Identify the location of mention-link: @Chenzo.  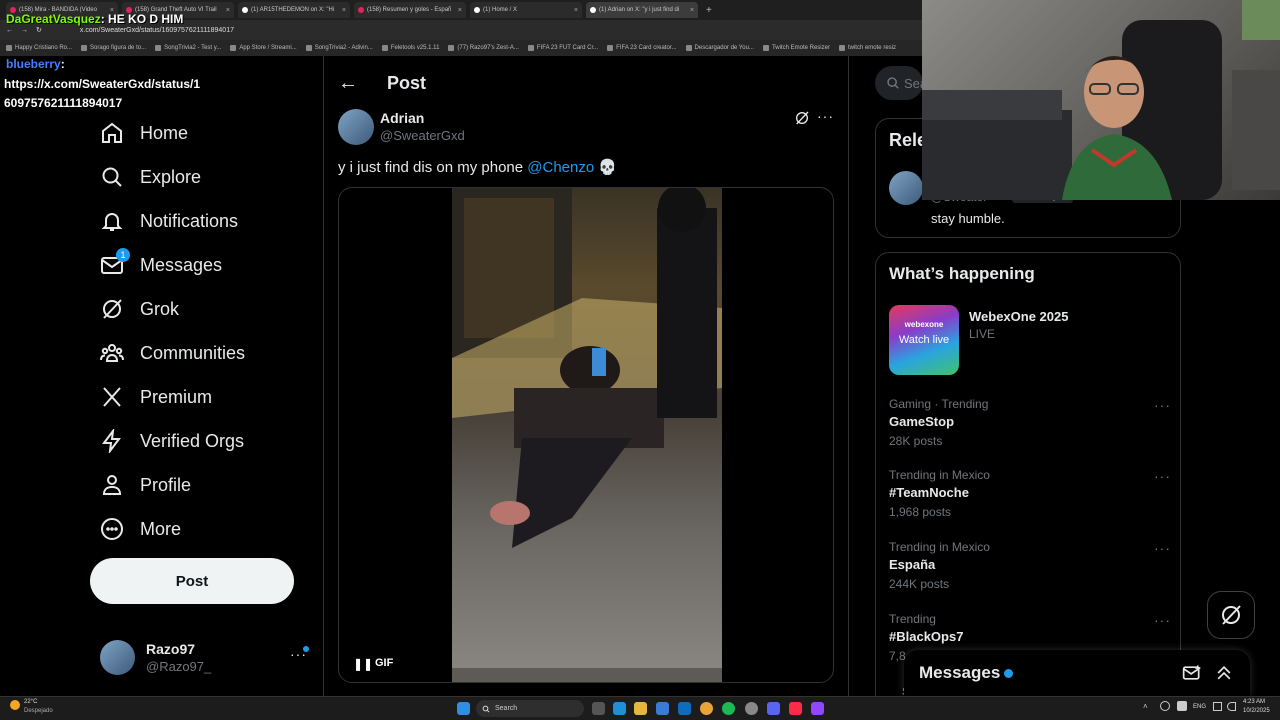
(560, 167).